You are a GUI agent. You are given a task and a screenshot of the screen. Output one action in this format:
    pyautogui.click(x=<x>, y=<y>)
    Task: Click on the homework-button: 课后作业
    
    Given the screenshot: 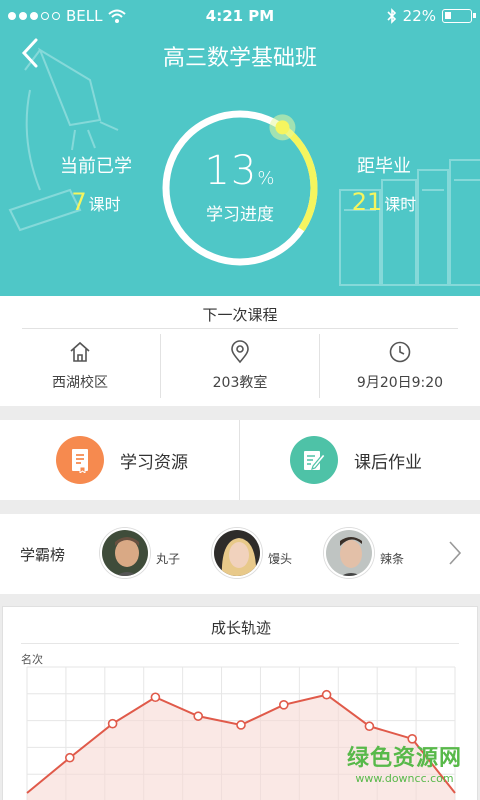 What is the action you would take?
    pyautogui.click(x=359, y=460)
    